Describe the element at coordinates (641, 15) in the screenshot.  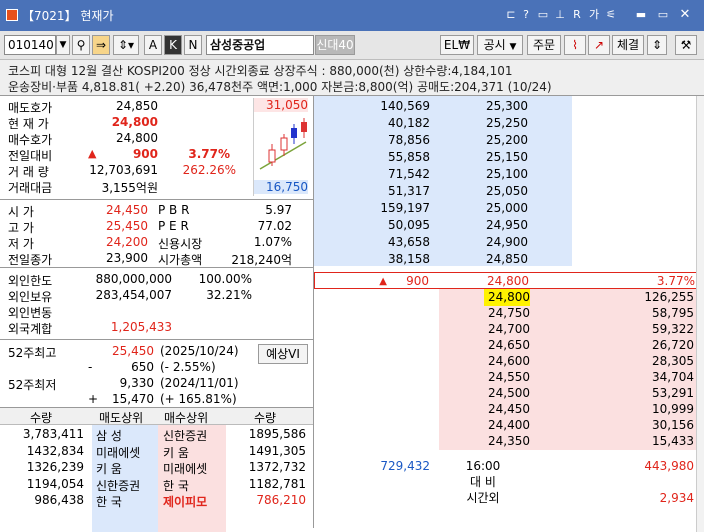
I see `minimize-button: ▬` at that location.